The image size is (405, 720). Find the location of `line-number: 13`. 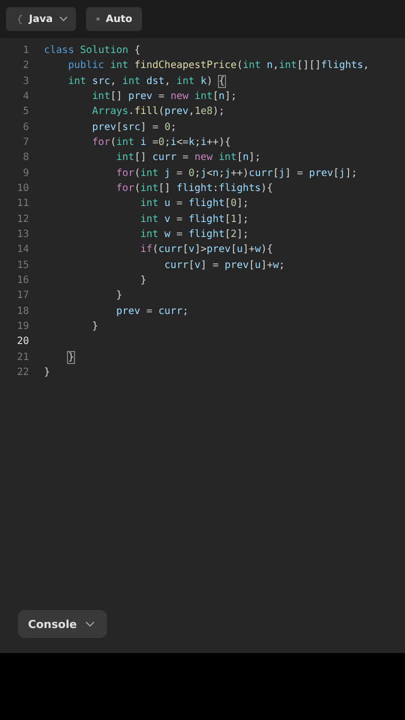

line-number: 13 is located at coordinates (22, 234).